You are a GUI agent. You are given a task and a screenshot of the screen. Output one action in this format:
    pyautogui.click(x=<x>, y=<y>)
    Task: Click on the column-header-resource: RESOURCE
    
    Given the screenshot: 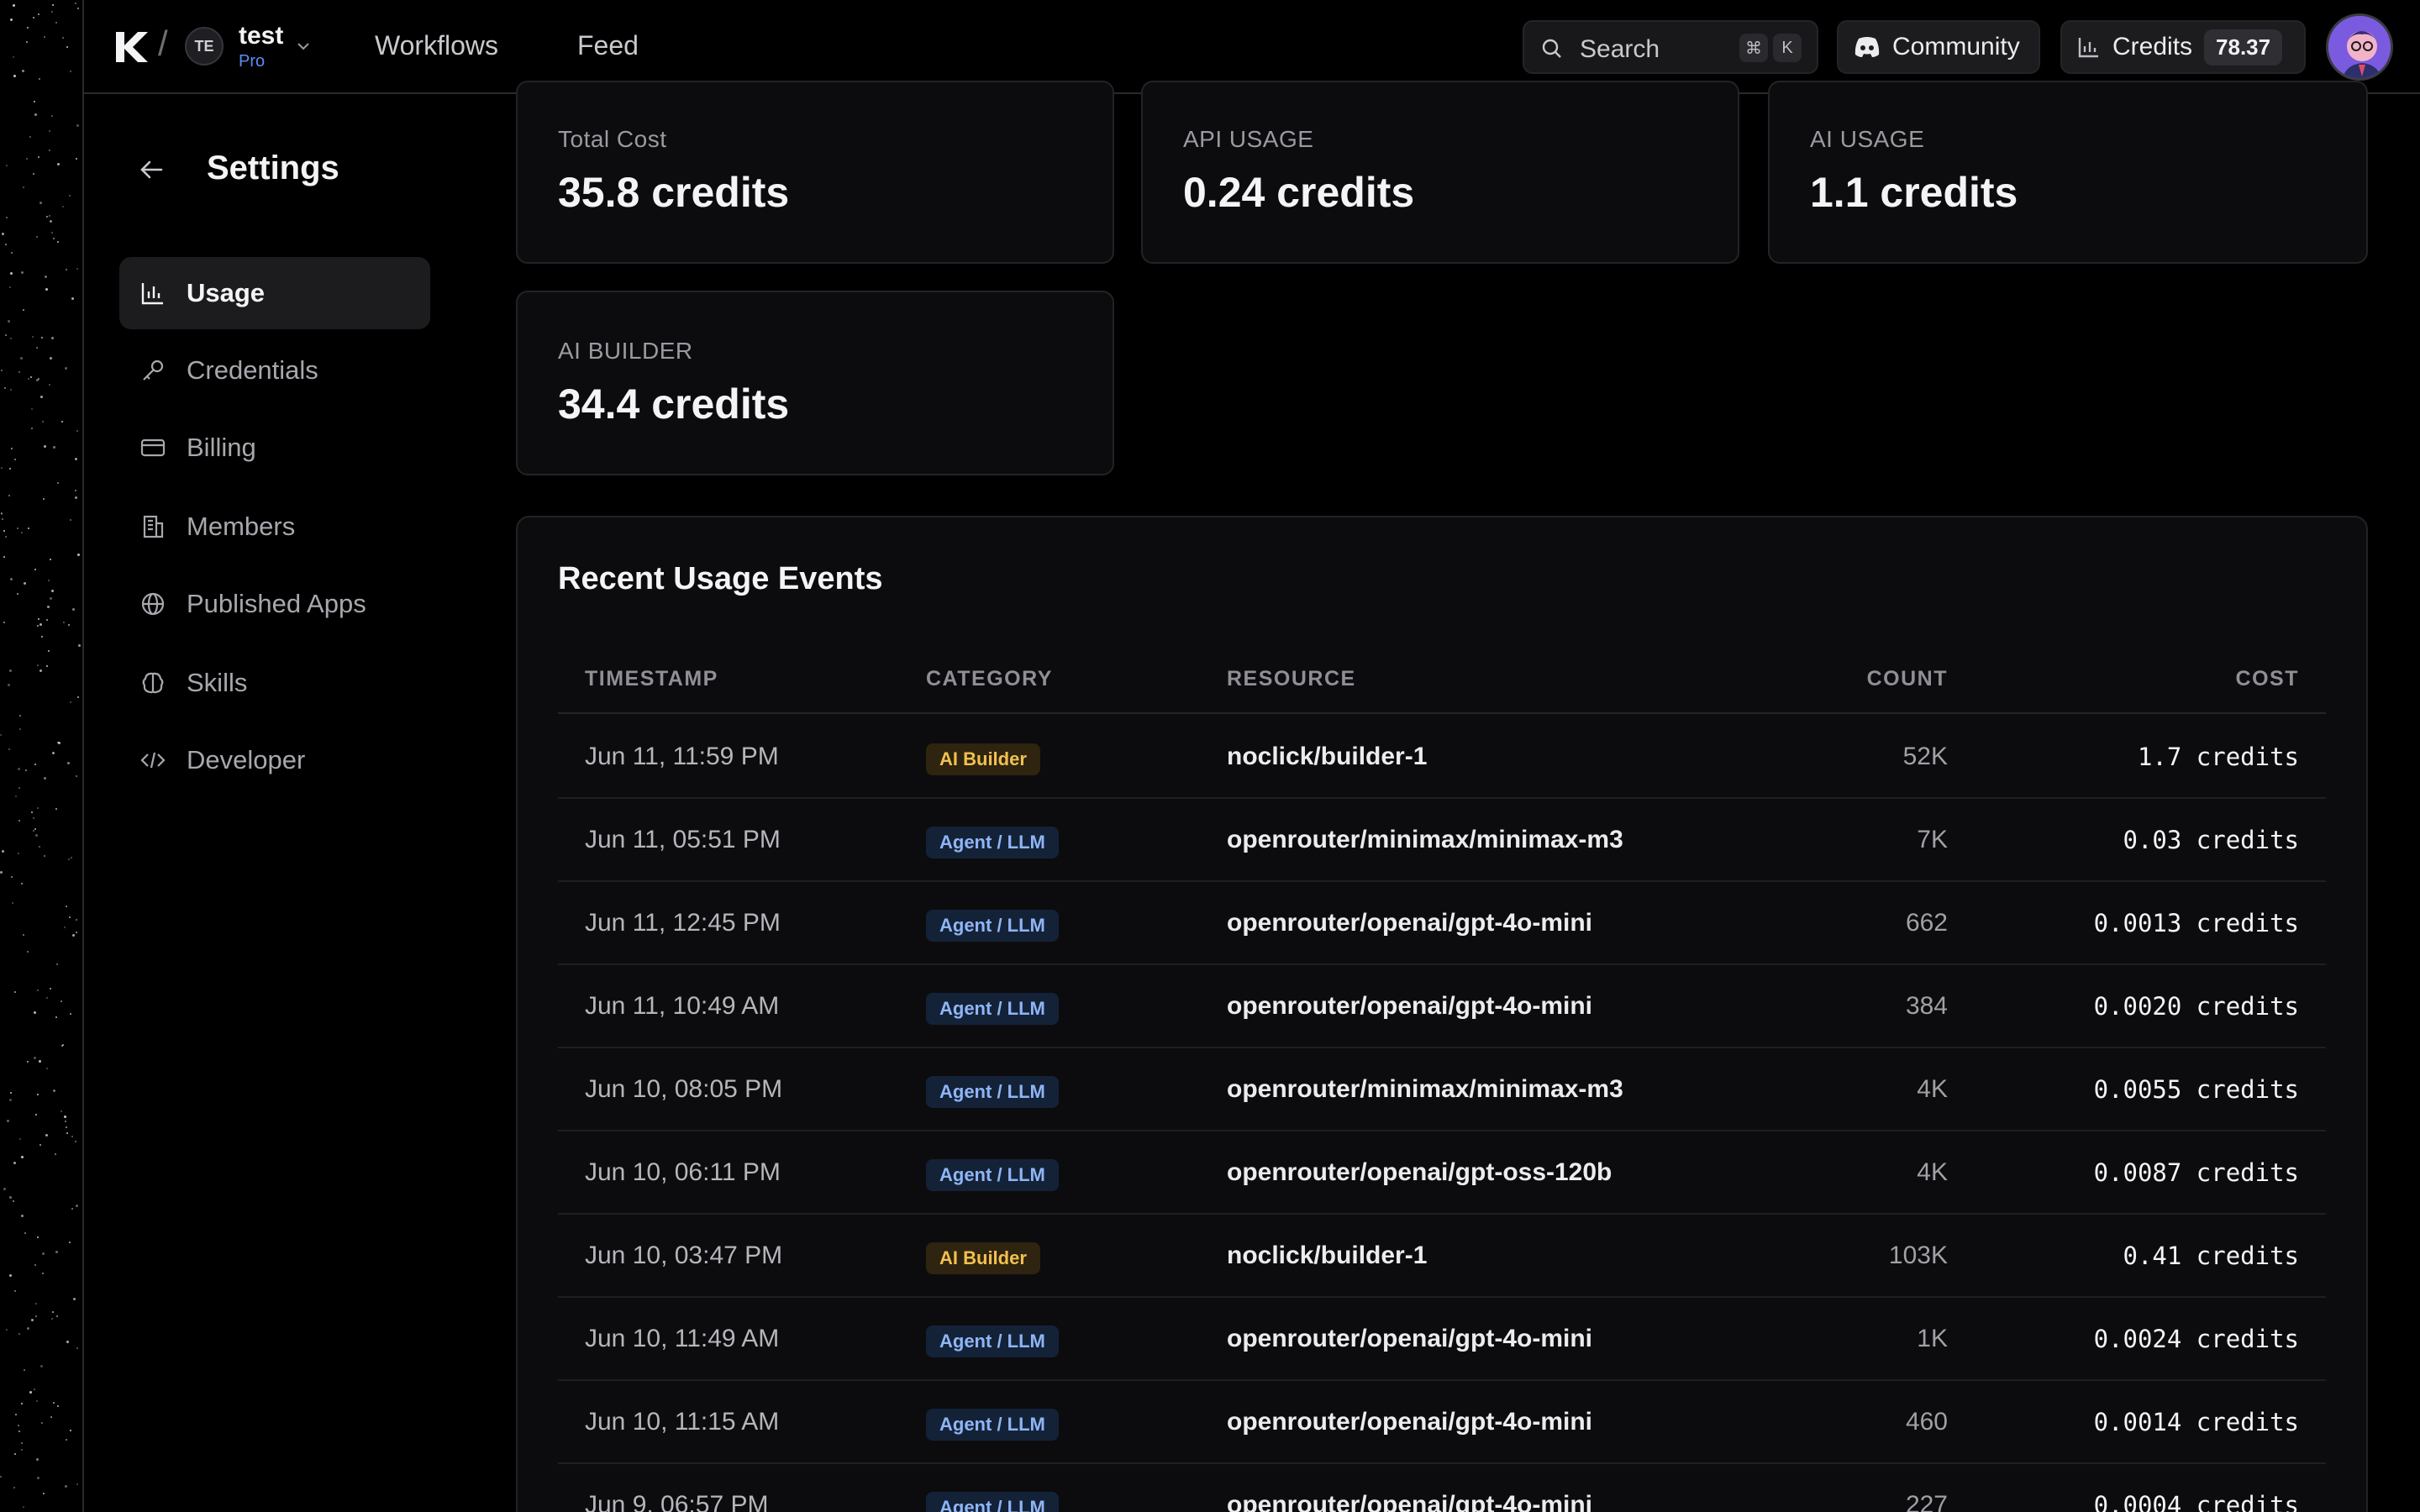 What is the action you would take?
    pyautogui.click(x=1291, y=678)
    